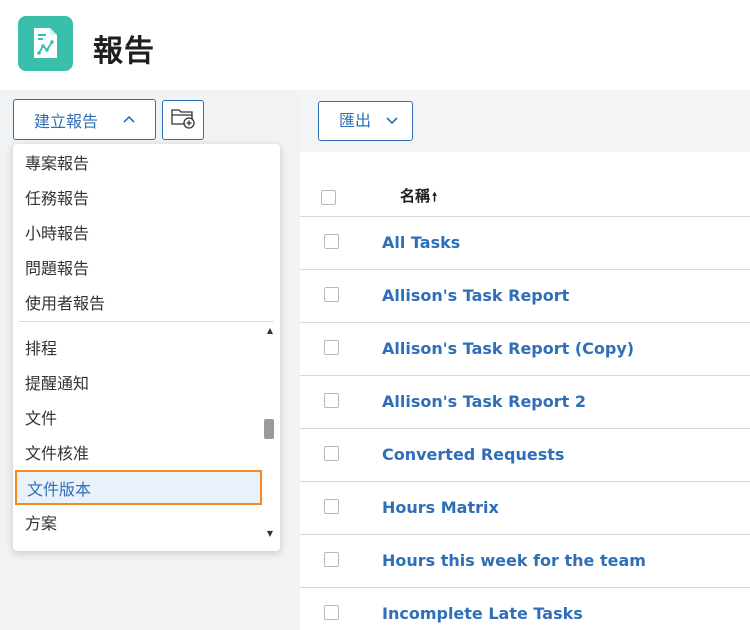  I want to click on table-header: 名稱 🠕, so click(525, 184).